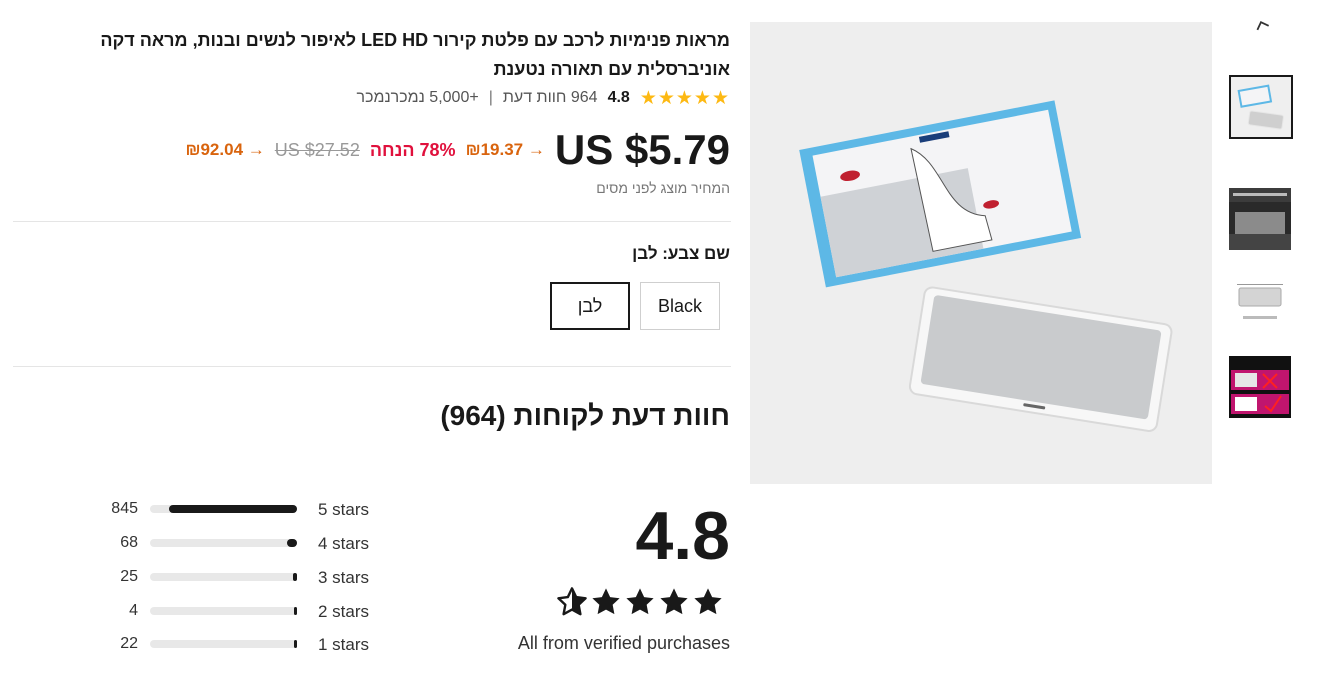 This screenshot has height=687, width=1317. I want to click on current-price: US $5.79, so click(642, 149).